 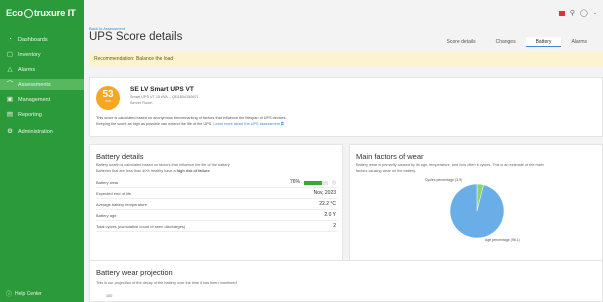 What do you see at coordinates (42, 69) in the screenshot?
I see `sidebar-item-alarms: △ Alarms` at bounding box center [42, 69].